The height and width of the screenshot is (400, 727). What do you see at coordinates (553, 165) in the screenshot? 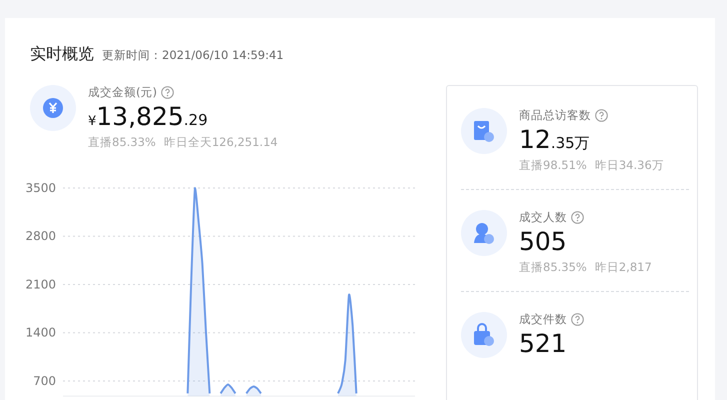
I see `metric-comparison: 直播98.51%` at bounding box center [553, 165].